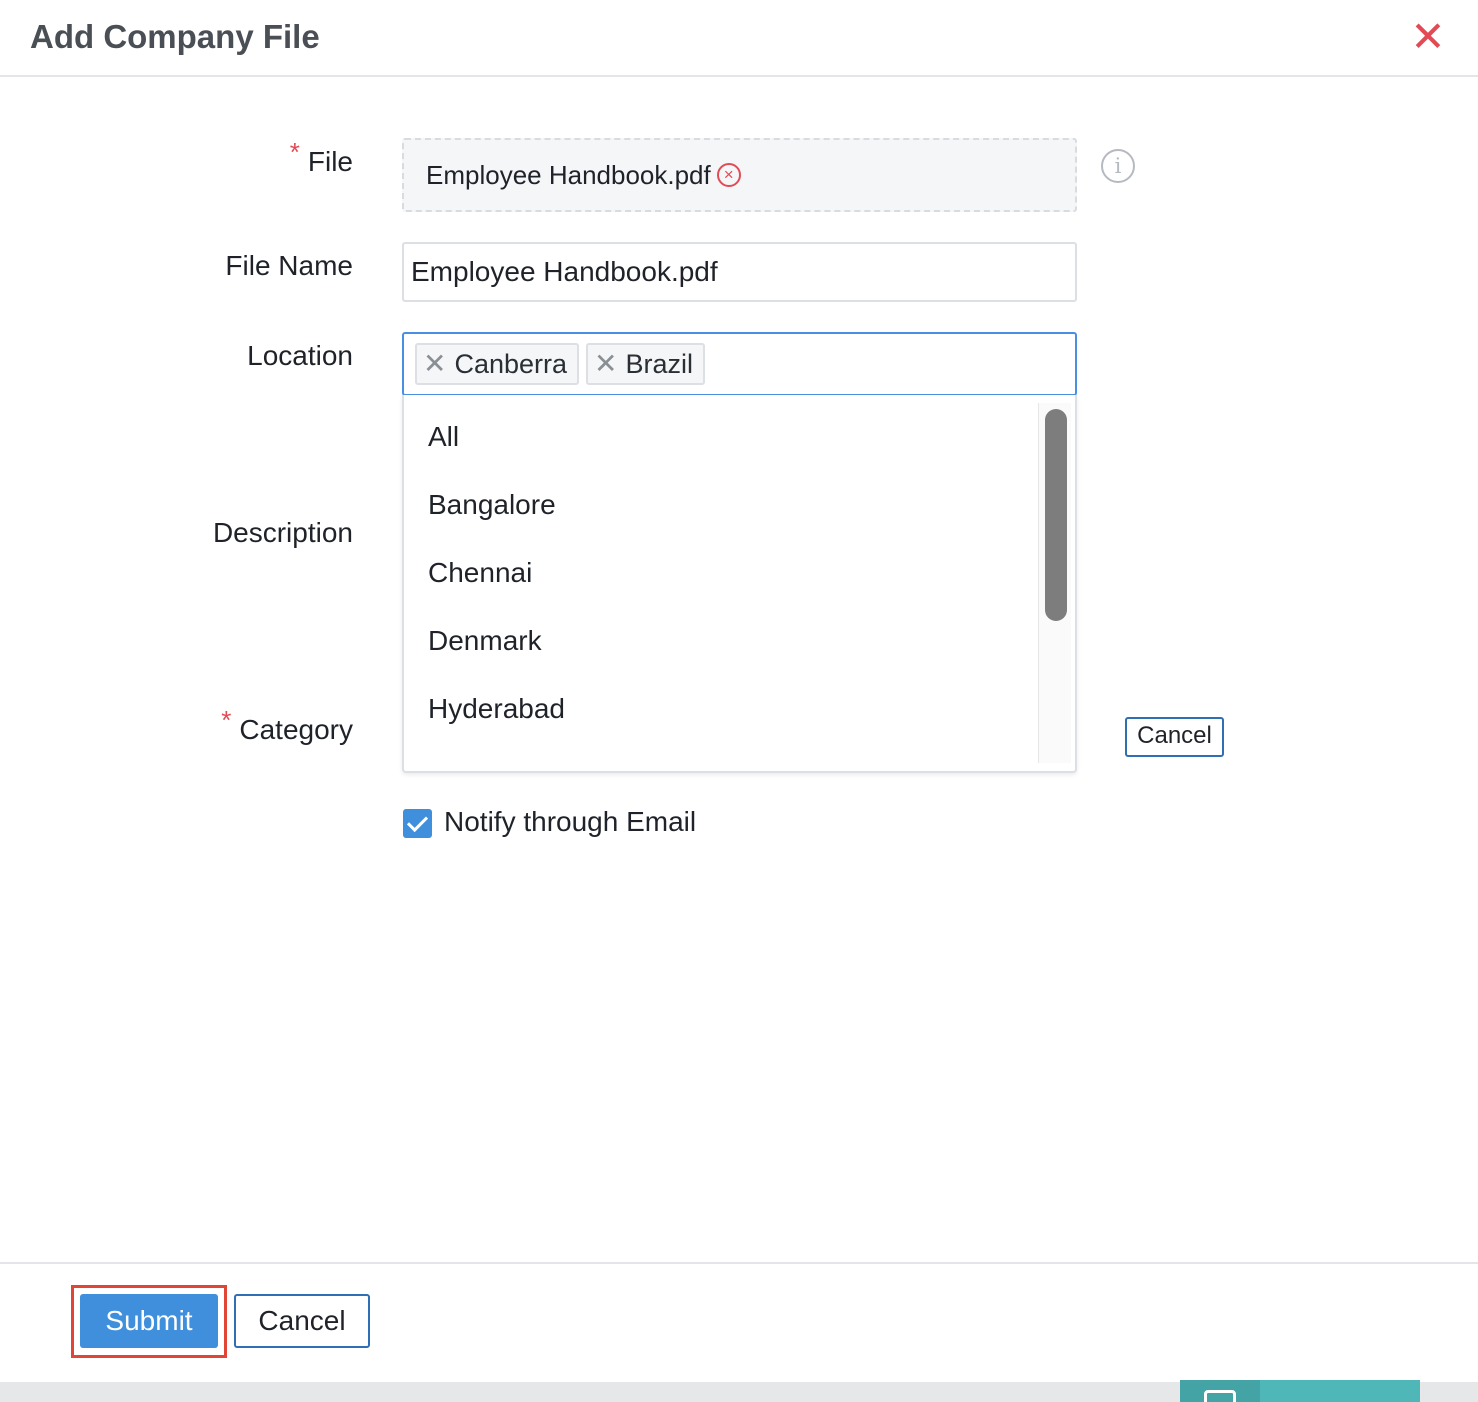 The image size is (1478, 1402). Describe the element at coordinates (1428, 37) in the screenshot. I see `close-icon: ✕` at that location.